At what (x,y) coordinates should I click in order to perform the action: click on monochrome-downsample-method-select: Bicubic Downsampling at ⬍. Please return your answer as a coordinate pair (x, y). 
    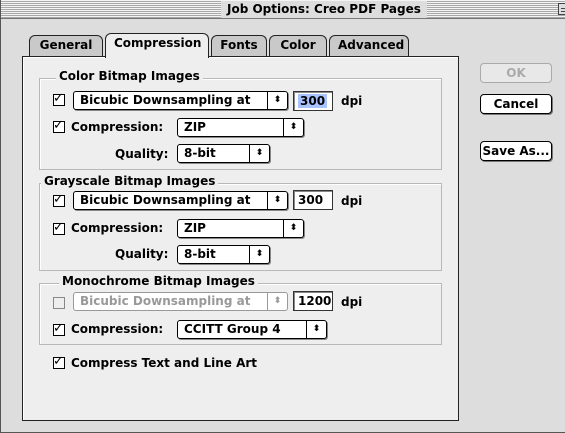
    Looking at the image, I should click on (180, 301).